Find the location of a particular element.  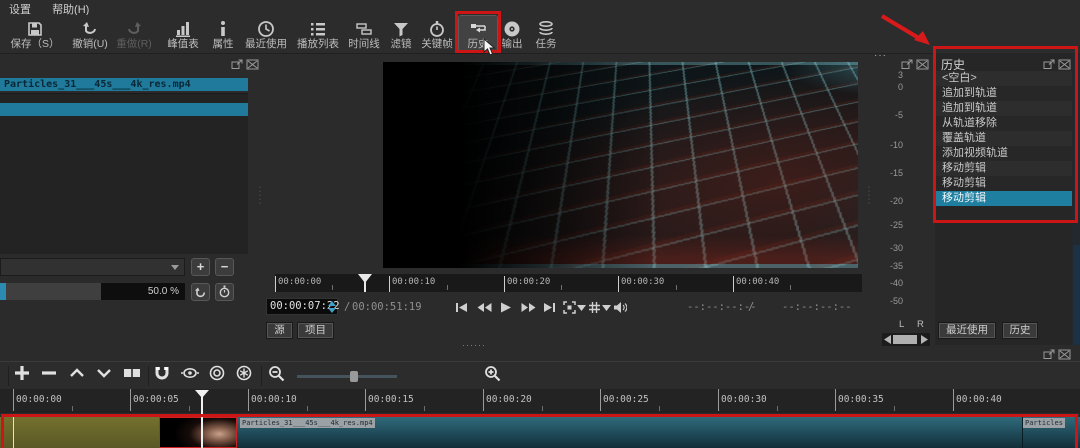

db-scale-label: -25 is located at coordinates (896, 225).